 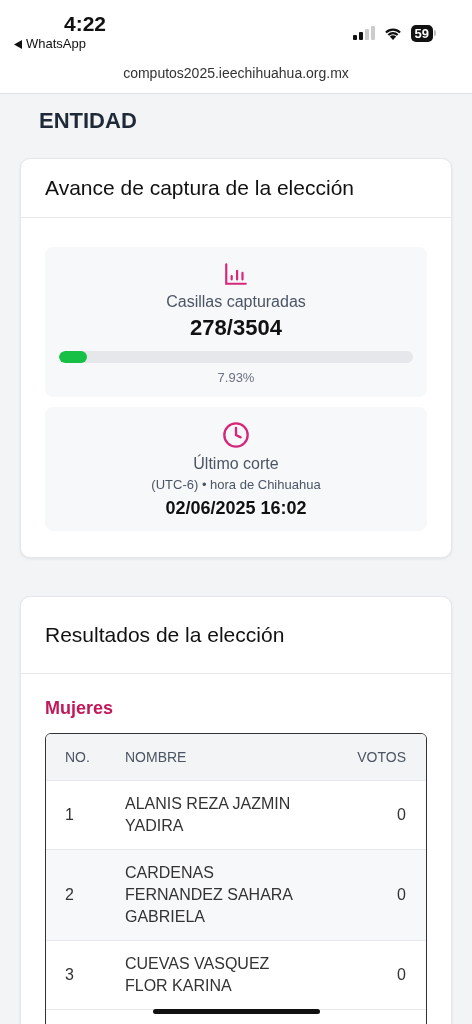 What do you see at coordinates (236, 377) in the screenshot?
I see `percent-text: 7.93%` at bounding box center [236, 377].